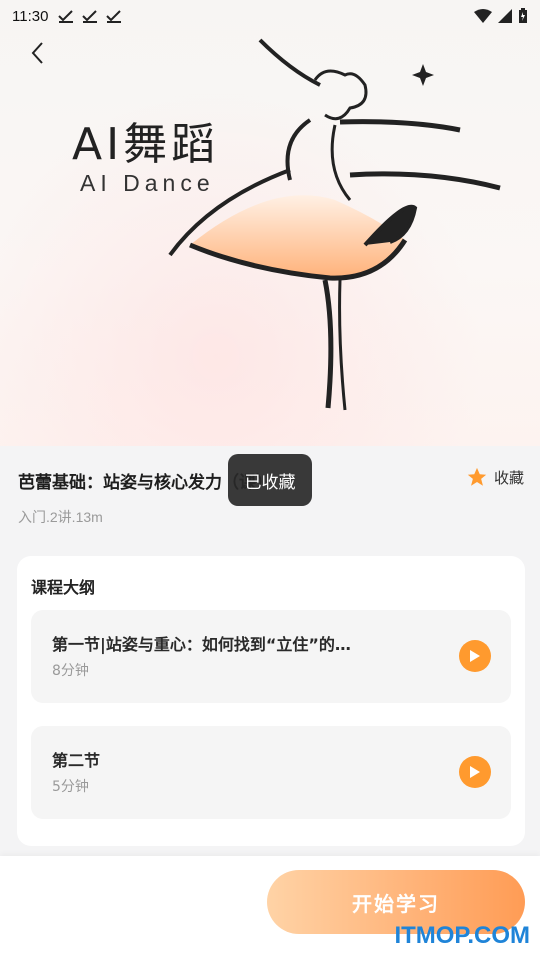  I want to click on wifi-icon, so click(483, 16).